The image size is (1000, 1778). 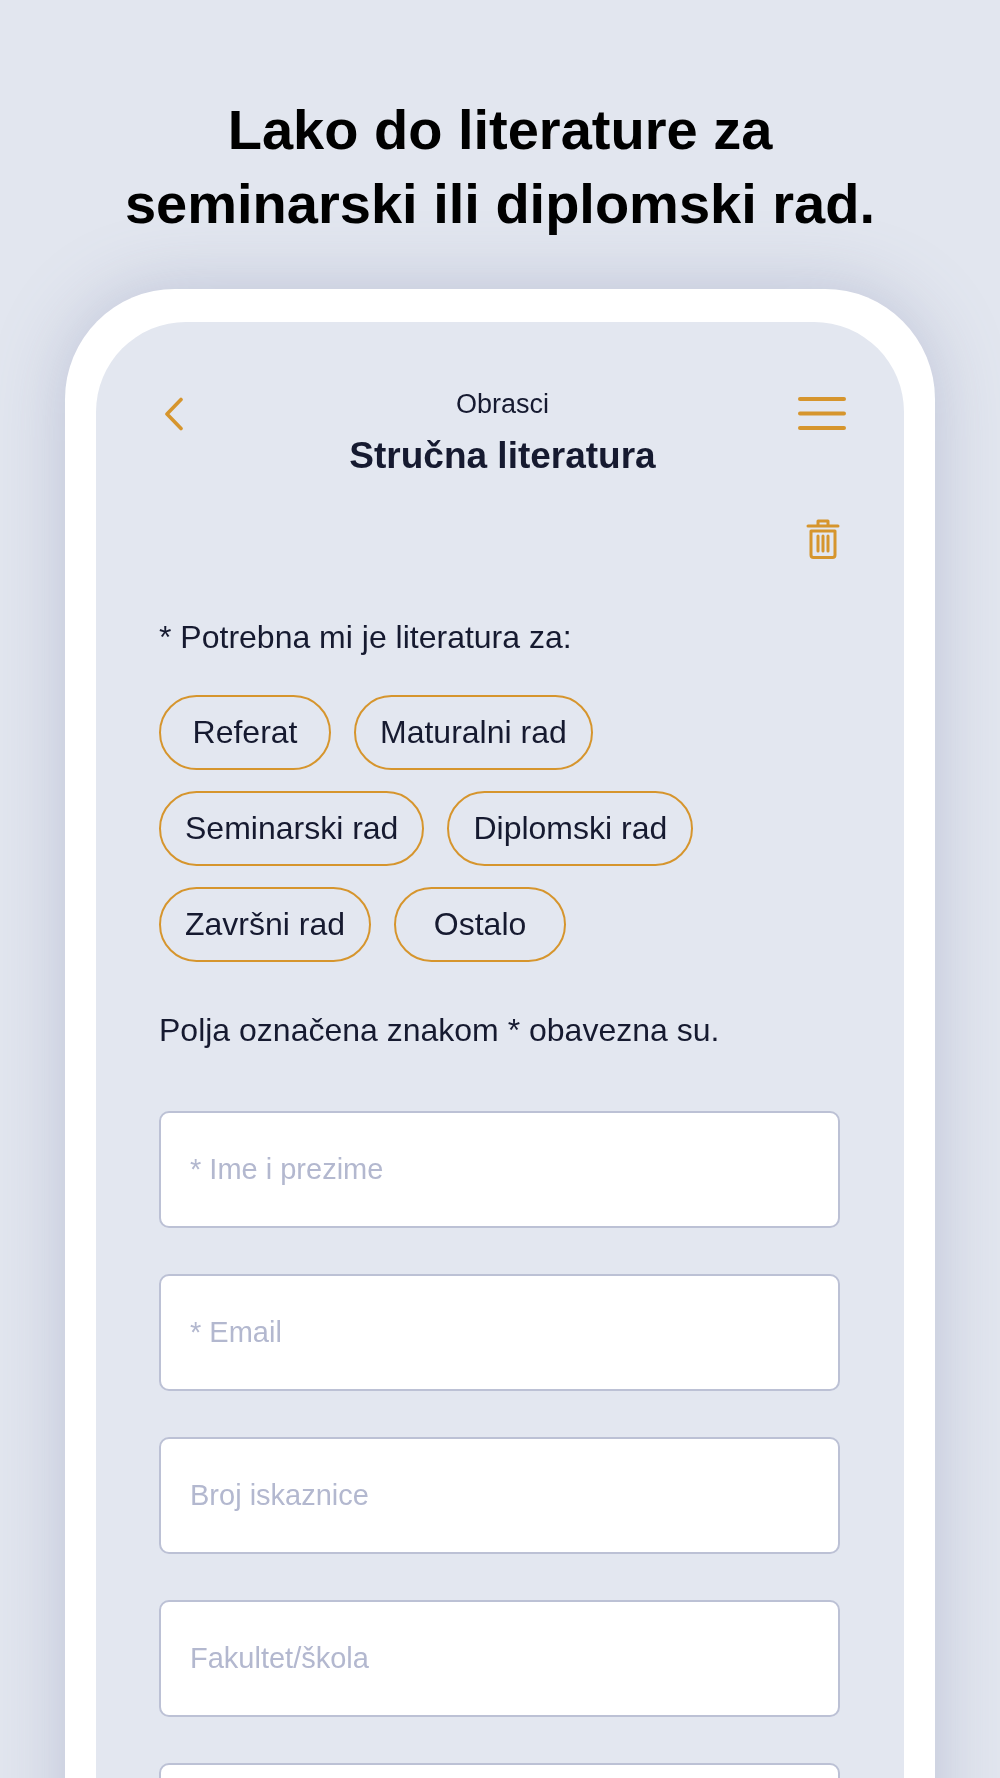 What do you see at coordinates (480, 924) in the screenshot?
I see `option-chip: Ostalo` at bounding box center [480, 924].